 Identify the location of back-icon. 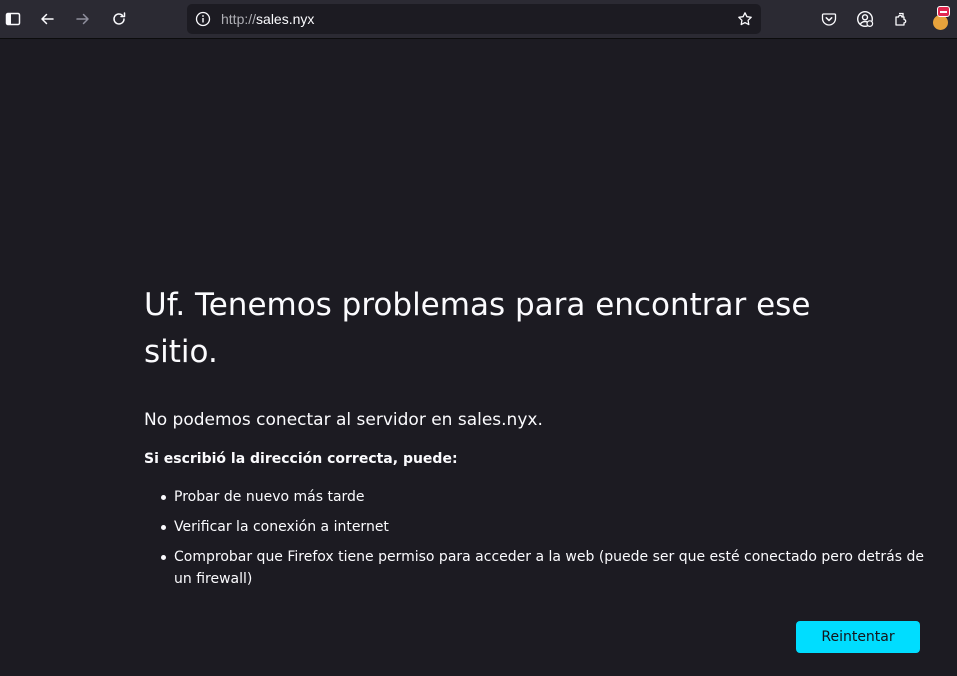
(47, 19).